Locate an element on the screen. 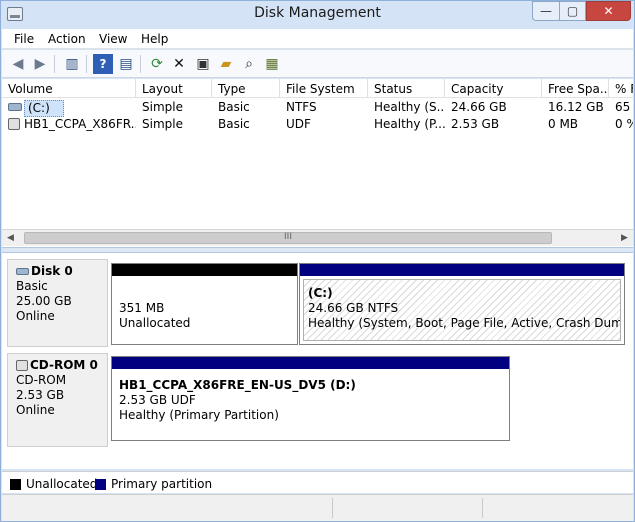  partition-size: 2.53 GB UDF is located at coordinates (157, 400).